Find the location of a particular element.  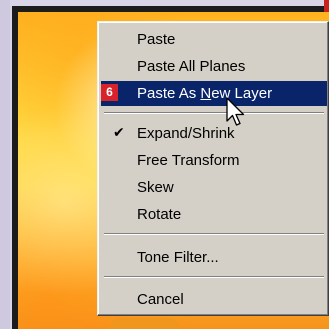

menu-item-expand-shrink: ✔ Expand/Shrink is located at coordinates (214, 133).